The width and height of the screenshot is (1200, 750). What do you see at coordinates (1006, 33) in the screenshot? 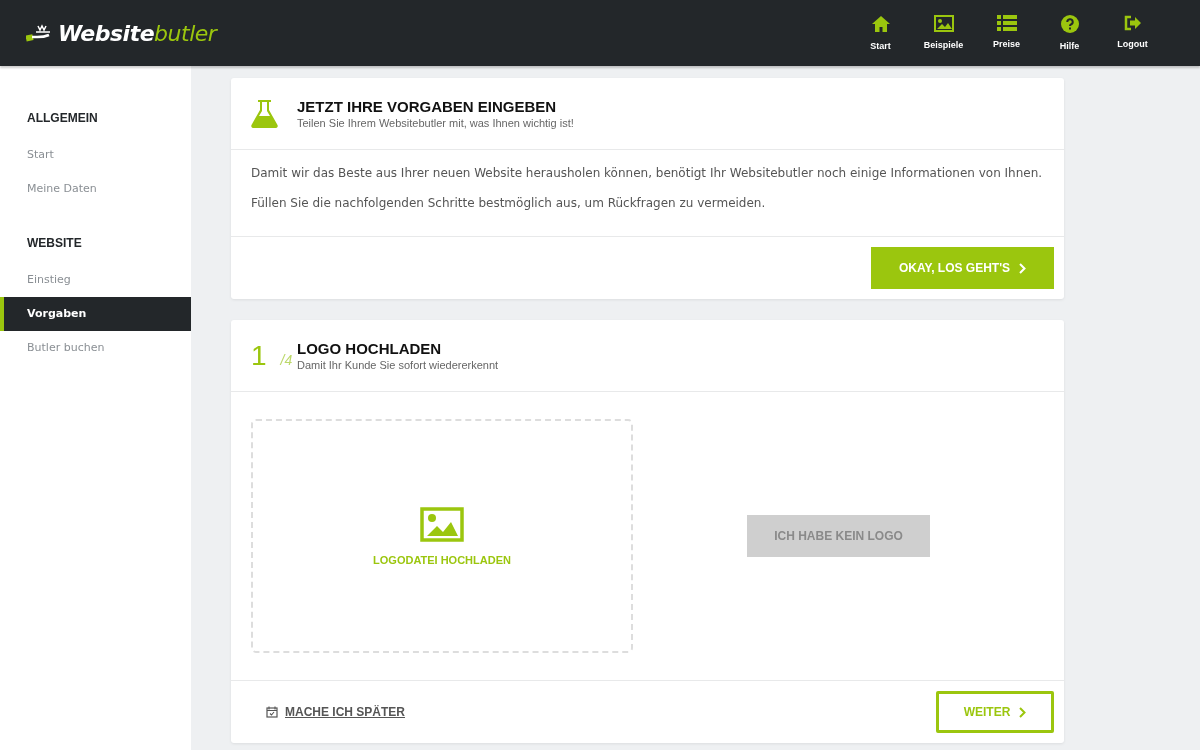
I see `nav-link: Preise` at bounding box center [1006, 33].